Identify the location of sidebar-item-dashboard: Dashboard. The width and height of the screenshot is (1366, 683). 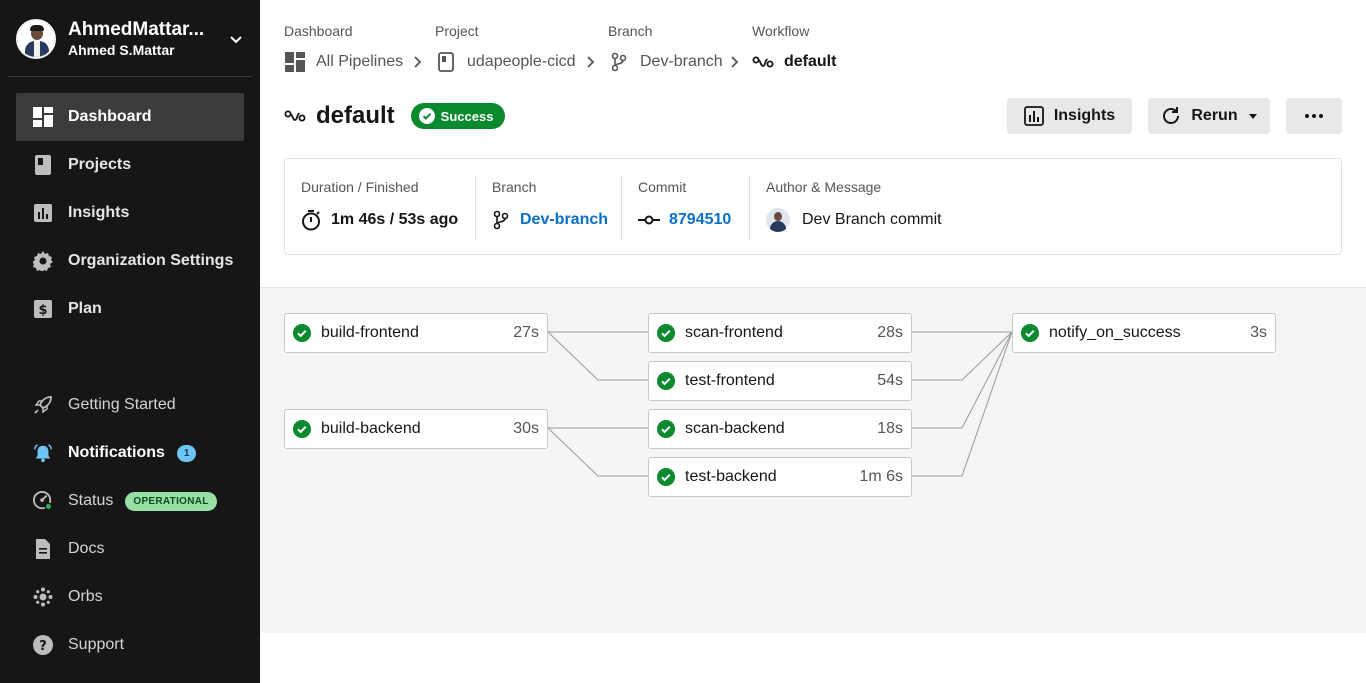
(130, 117).